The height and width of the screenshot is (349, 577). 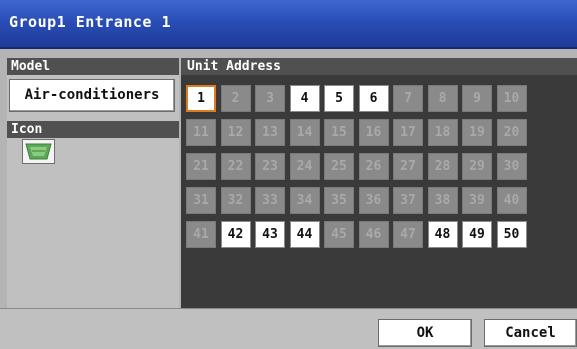 I want to click on unit-address-26: 26, so click(x=373, y=166).